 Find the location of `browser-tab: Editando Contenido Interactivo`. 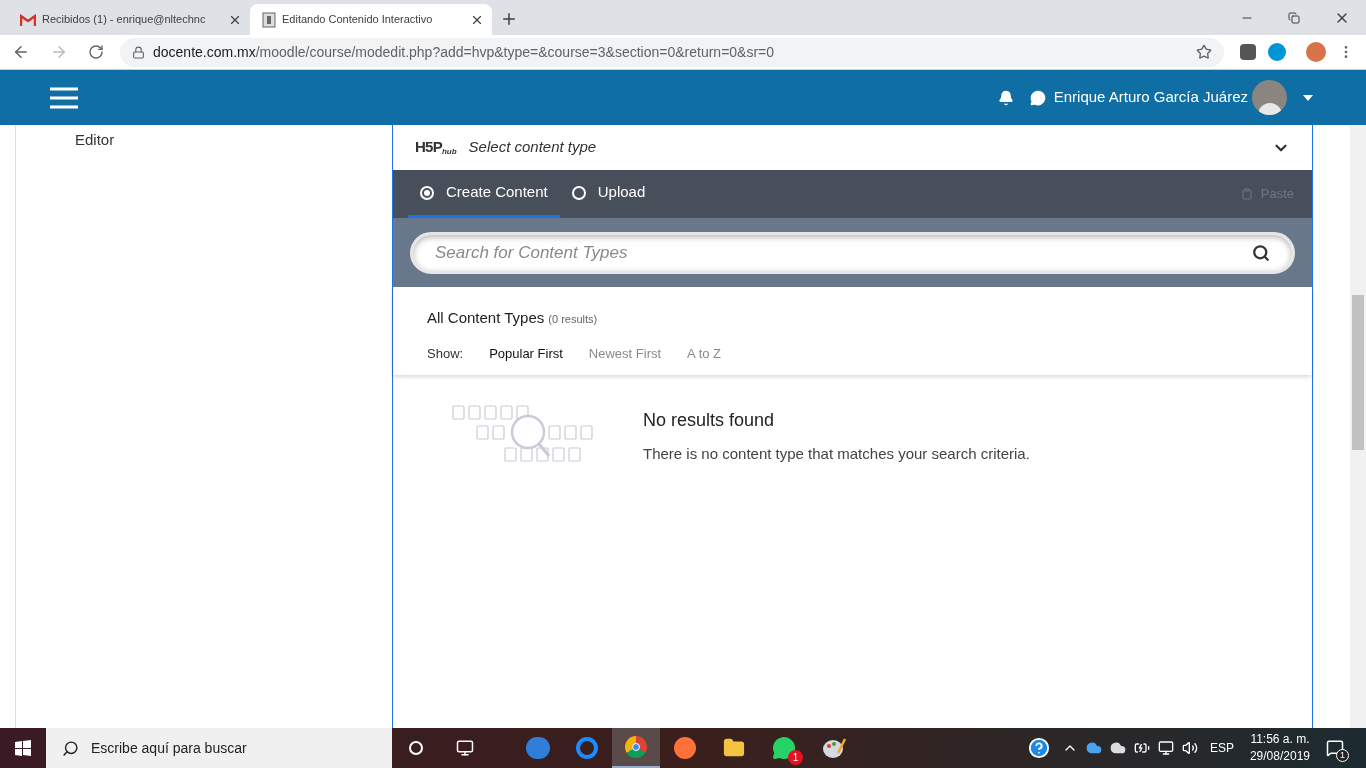

browser-tab: Editando Contenido Interactivo is located at coordinates (371, 19).